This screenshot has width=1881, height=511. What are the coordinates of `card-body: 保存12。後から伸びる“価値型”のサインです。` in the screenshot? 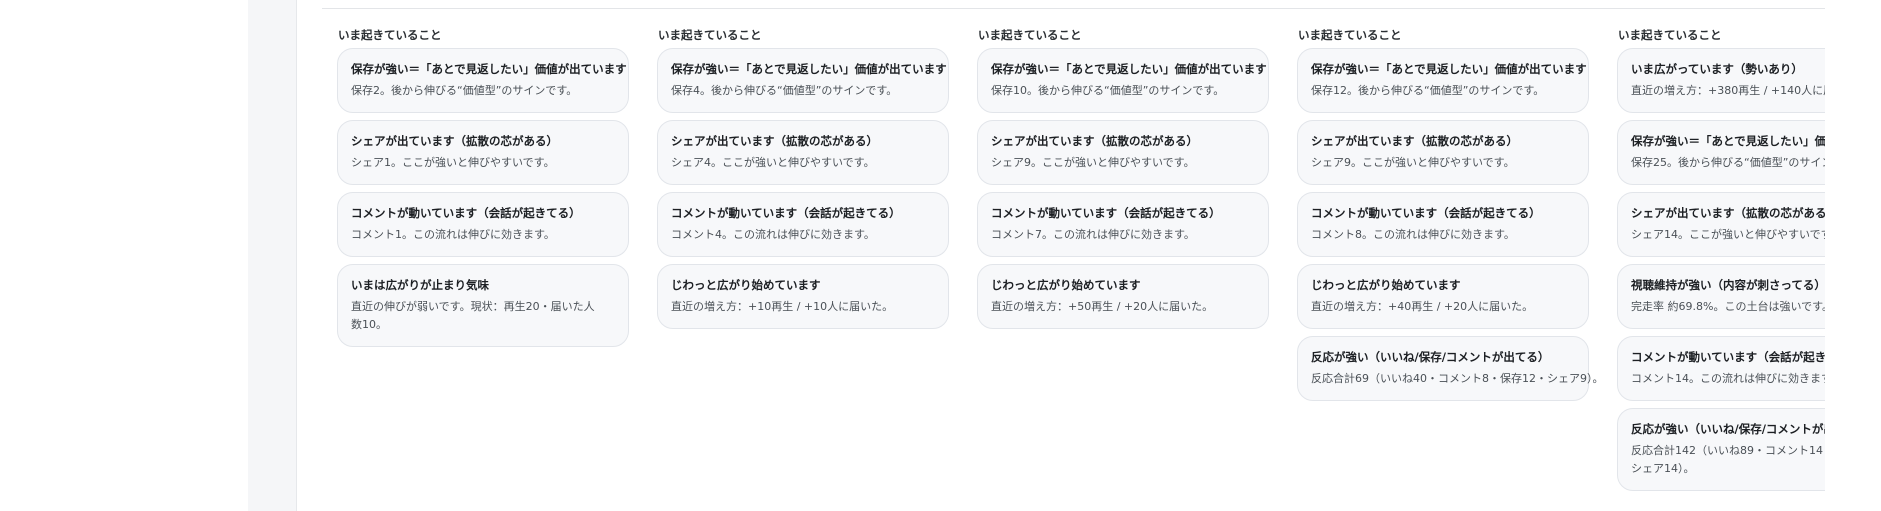 It's located at (1428, 90).